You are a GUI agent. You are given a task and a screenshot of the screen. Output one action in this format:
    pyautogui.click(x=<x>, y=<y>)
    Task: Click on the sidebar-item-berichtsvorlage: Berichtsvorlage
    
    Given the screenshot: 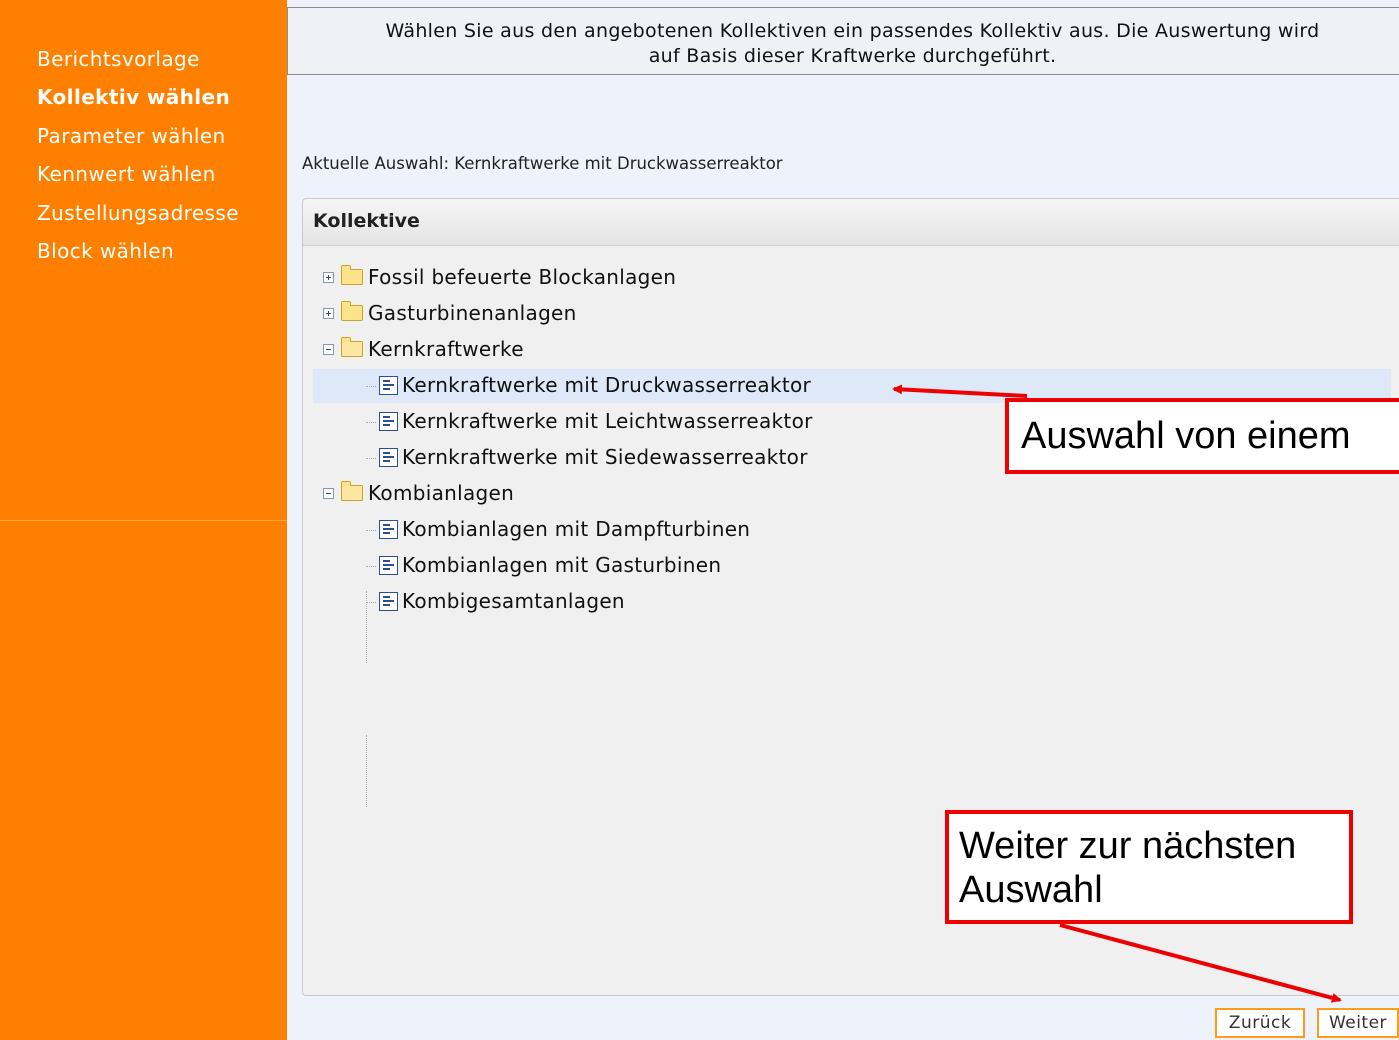 What is the action you would take?
    pyautogui.click(x=138, y=63)
    